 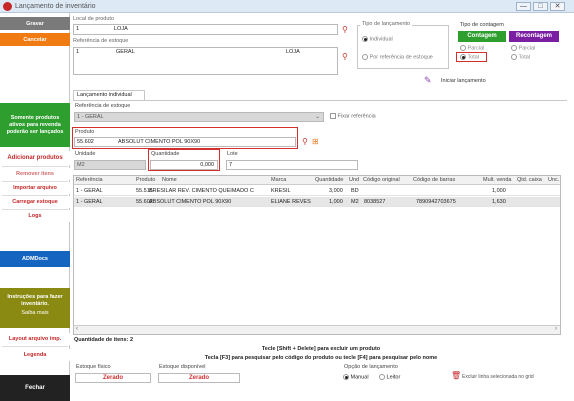 What do you see at coordinates (103, 106) in the screenshot?
I see `ref-estoque-label: Referência de estoque` at bounding box center [103, 106].